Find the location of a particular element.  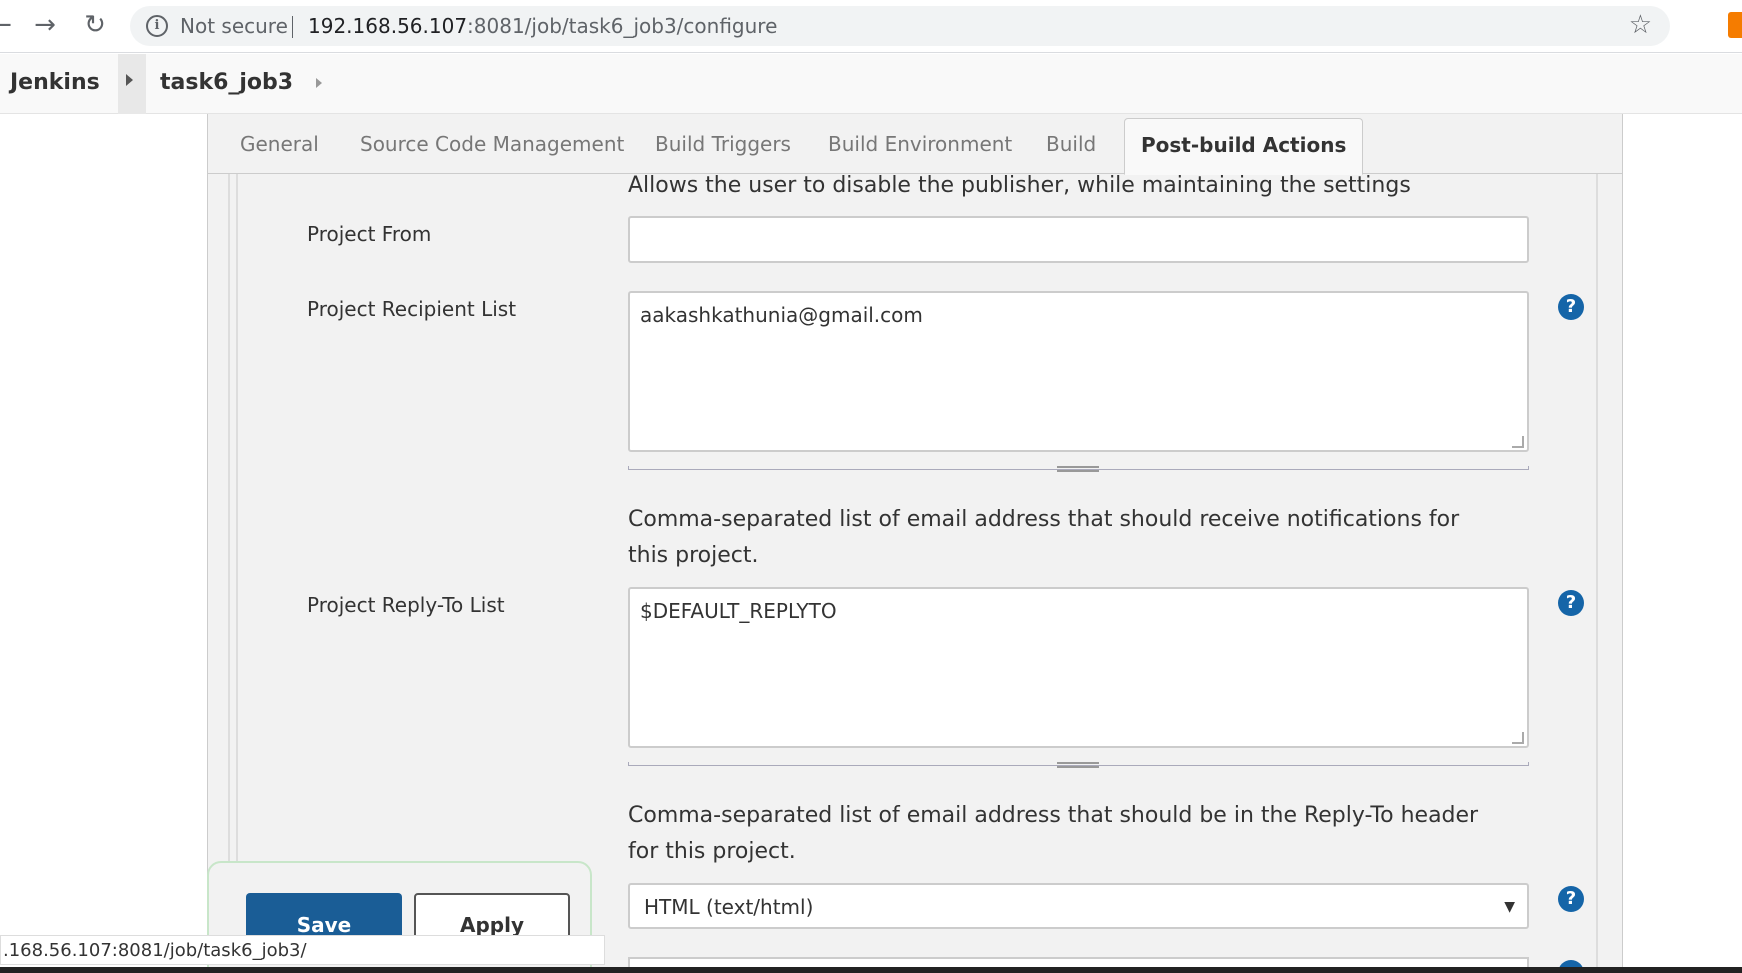

status-bar-url: .168.56.107:8081/job/task6_job3/ is located at coordinates (302, 950).